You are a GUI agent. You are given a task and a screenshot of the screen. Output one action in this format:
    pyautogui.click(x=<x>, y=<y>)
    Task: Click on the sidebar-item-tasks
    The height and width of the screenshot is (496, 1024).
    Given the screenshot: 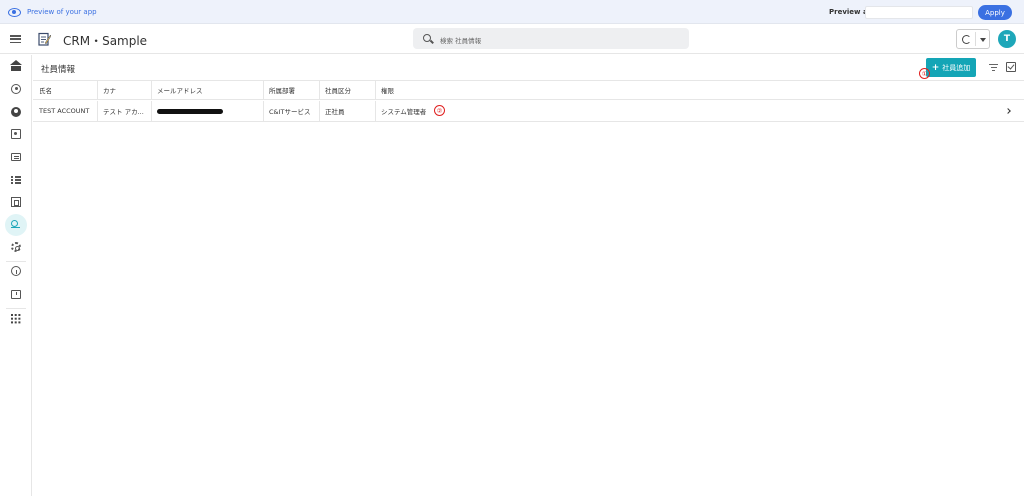 What is the action you would take?
    pyautogui.click(x=16, y=180)
    